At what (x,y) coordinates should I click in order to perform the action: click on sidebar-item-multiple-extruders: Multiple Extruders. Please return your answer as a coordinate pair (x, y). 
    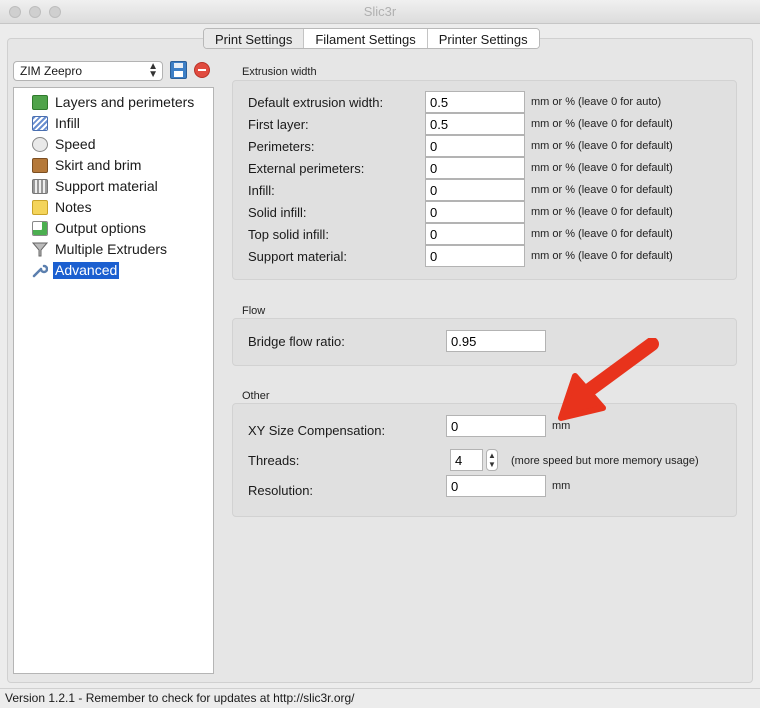
    Looking at the image, I should click on (100, 249).